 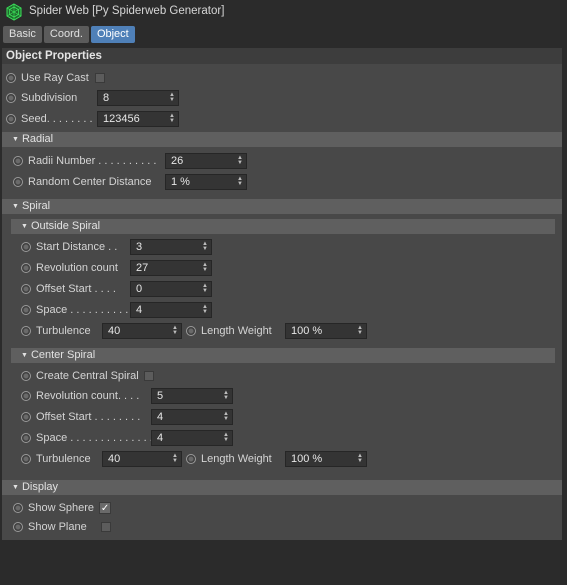 What do you see at coordinates (66, 34) in the screenshot?
I see `tab-coord: Coord.` at bounding box center [66, 34].